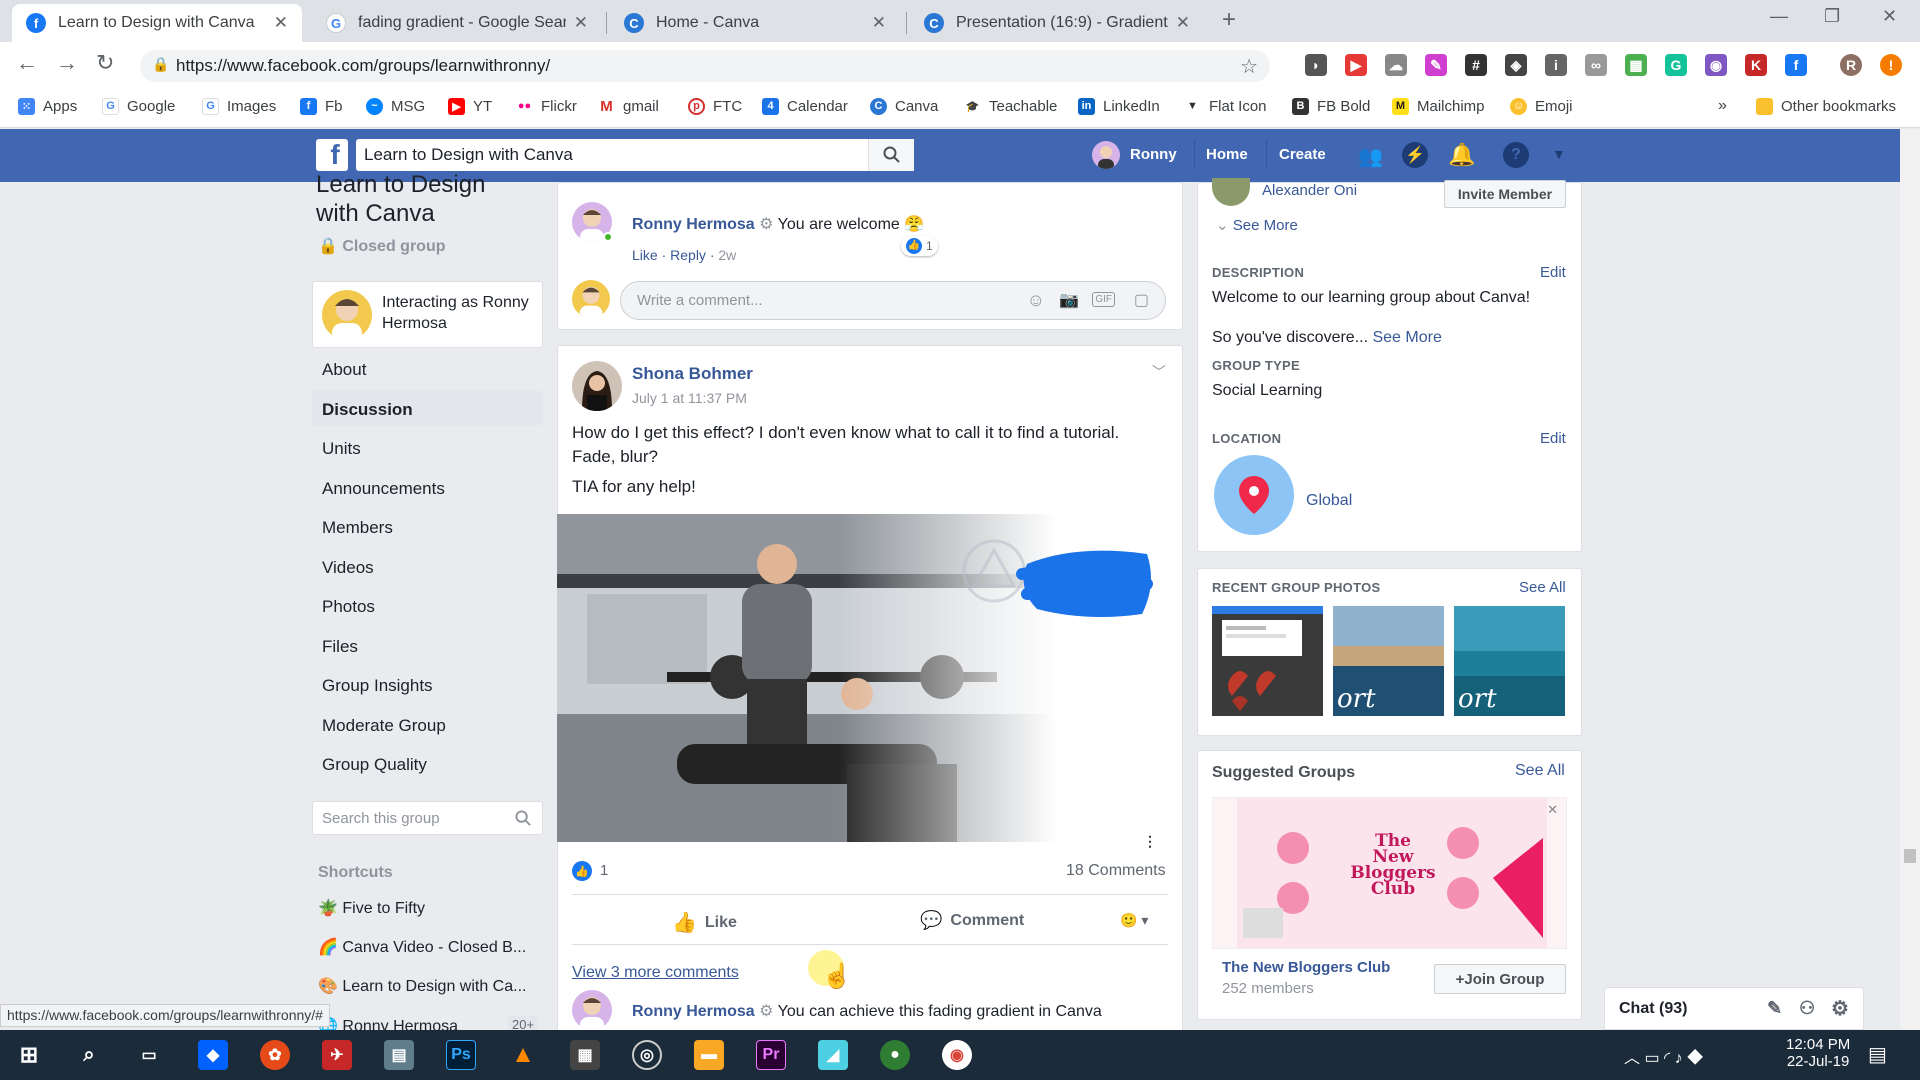 This screenshot has width=1920, height=1080. Describe the element at coordinates (341, 449) in the screenshot. I see `nav-units: Units` at that location.